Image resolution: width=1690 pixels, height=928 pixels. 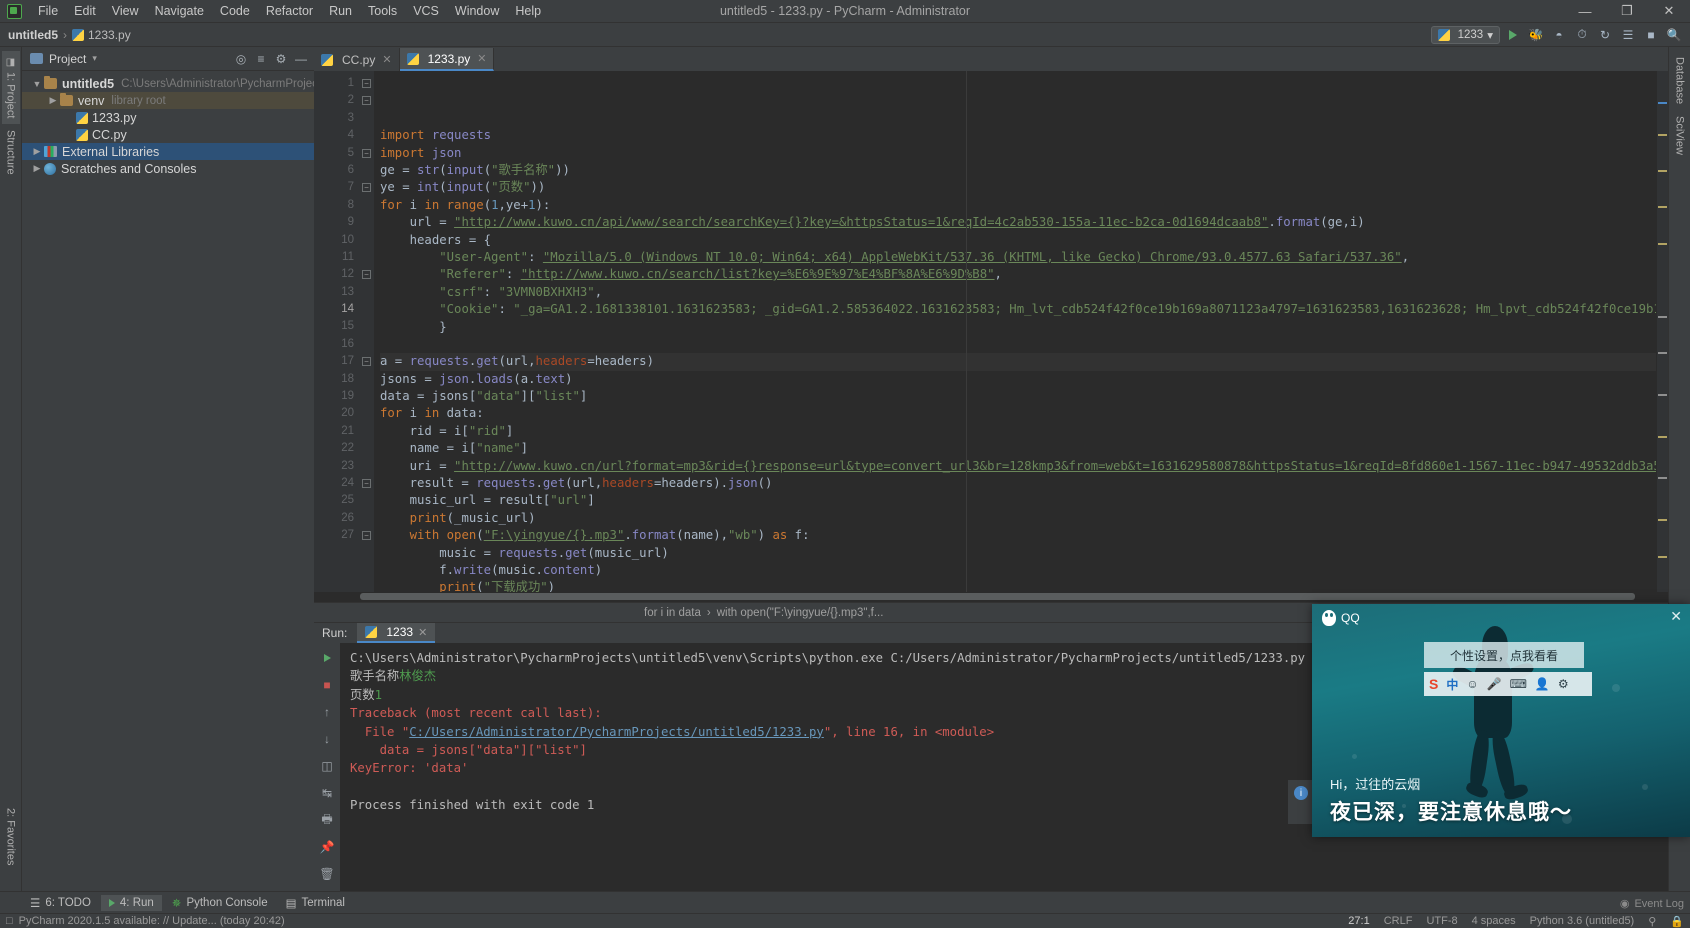 What do you see at coordinates (1018, 240) in the screenshot?
I see `code-line: headers = {` at bounding box center [1018, 240].